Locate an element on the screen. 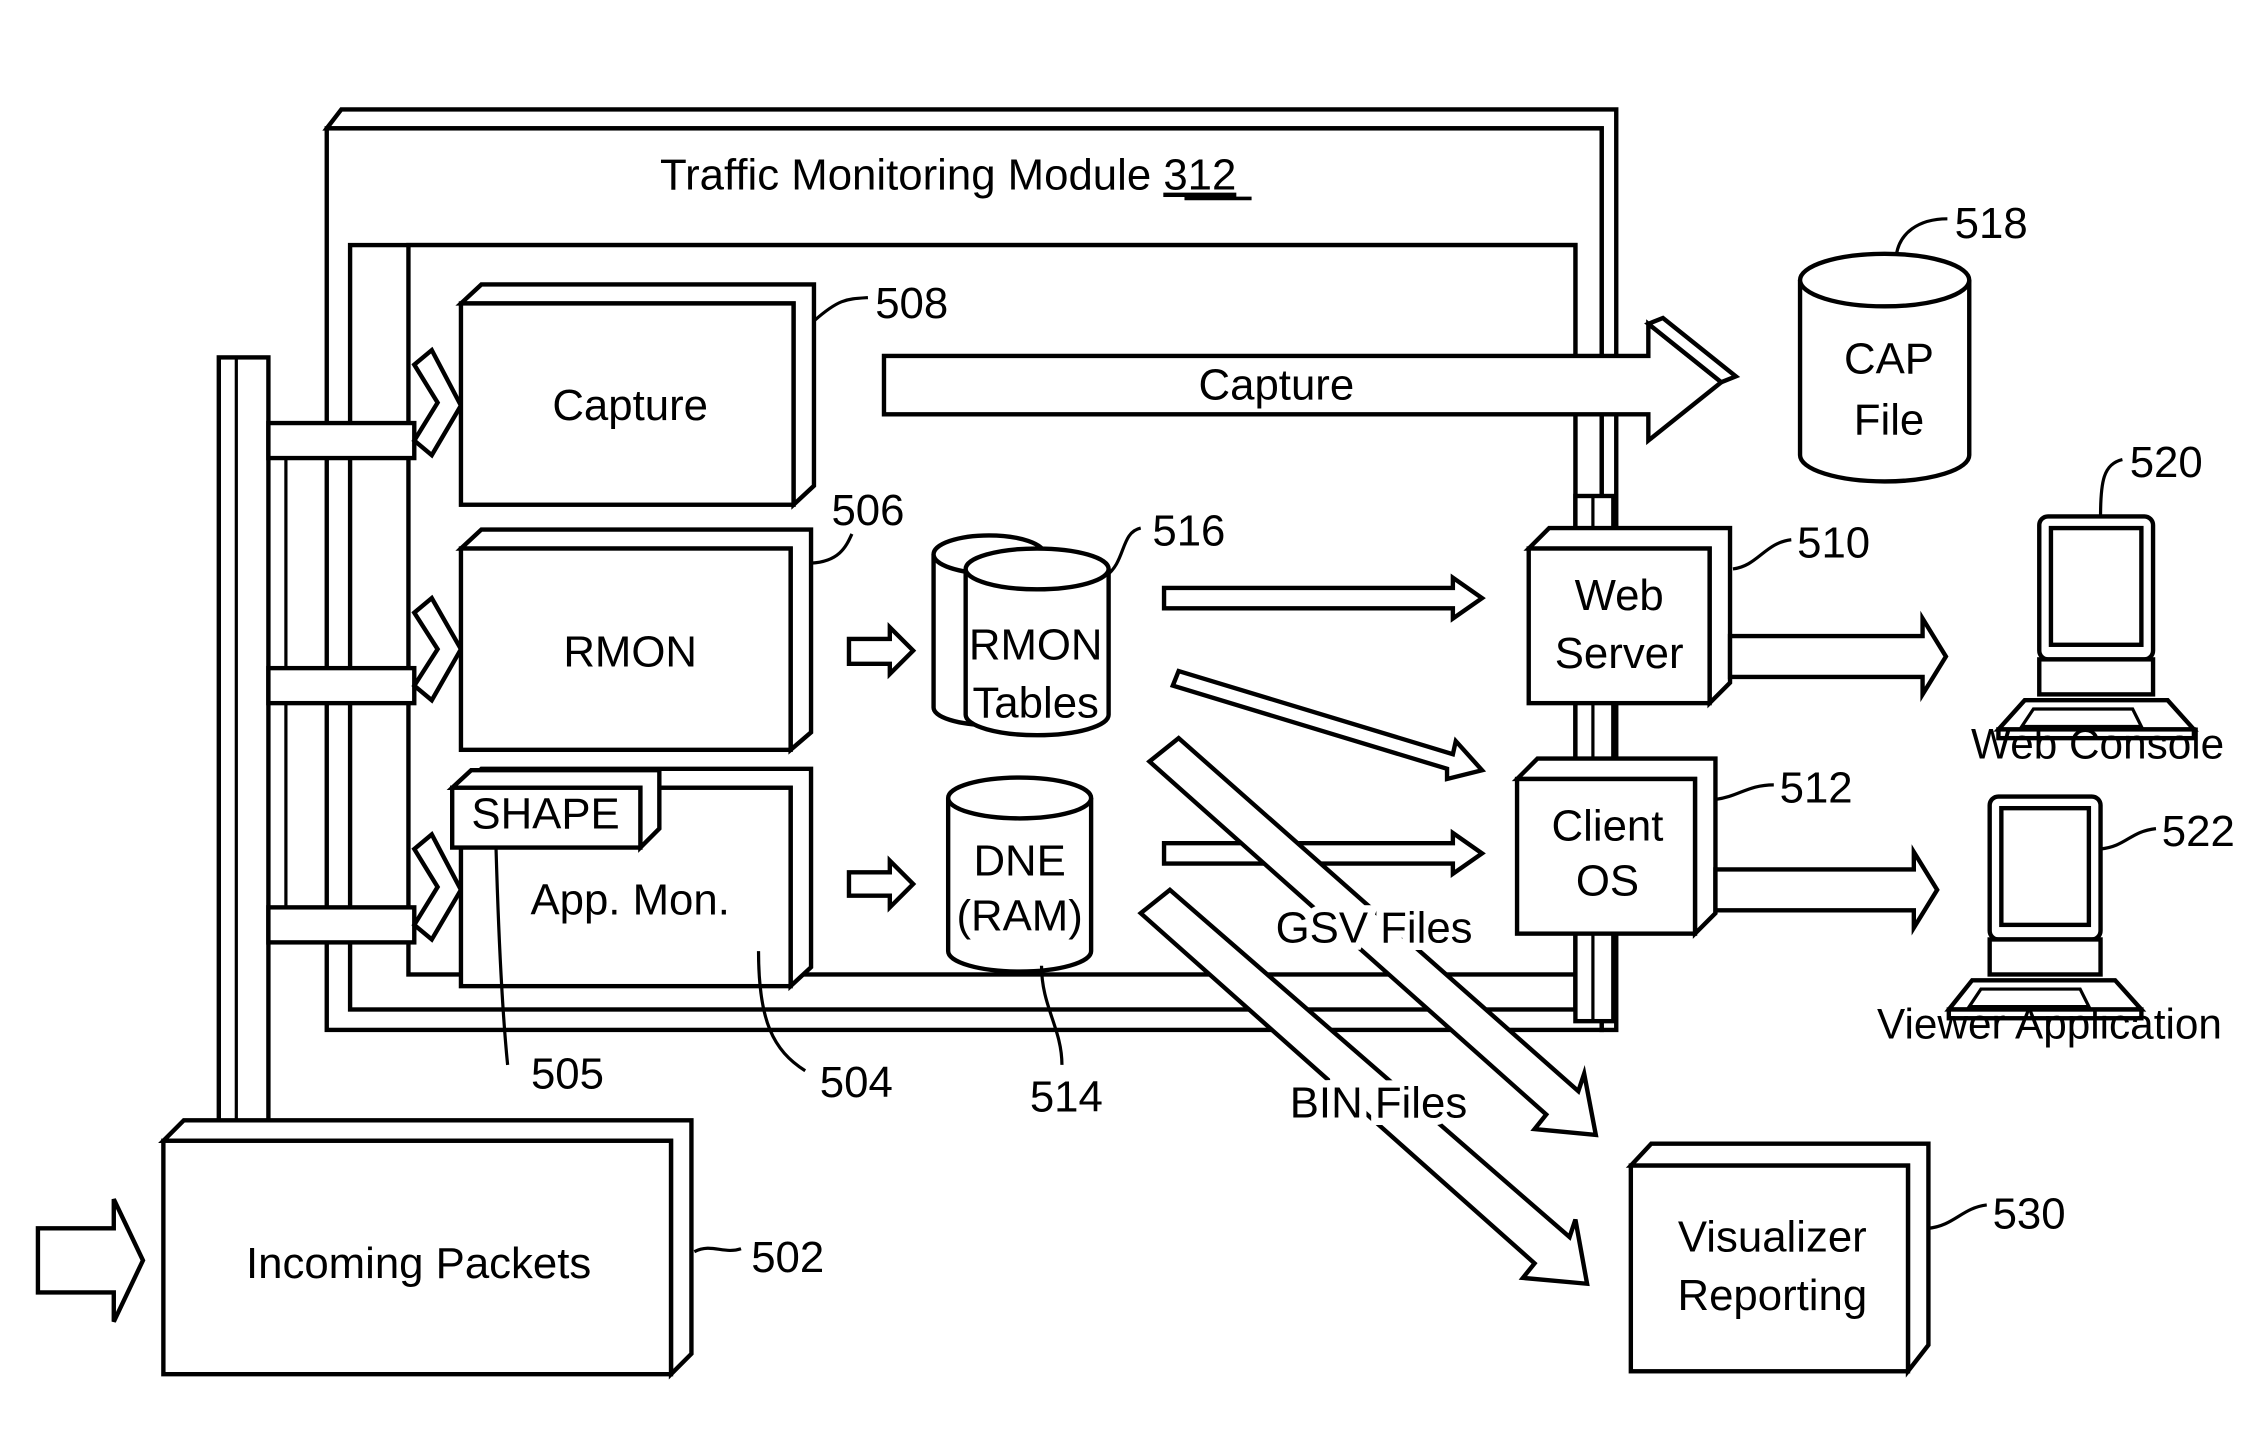  block-label: Capture is located at coordinates (630, 405).